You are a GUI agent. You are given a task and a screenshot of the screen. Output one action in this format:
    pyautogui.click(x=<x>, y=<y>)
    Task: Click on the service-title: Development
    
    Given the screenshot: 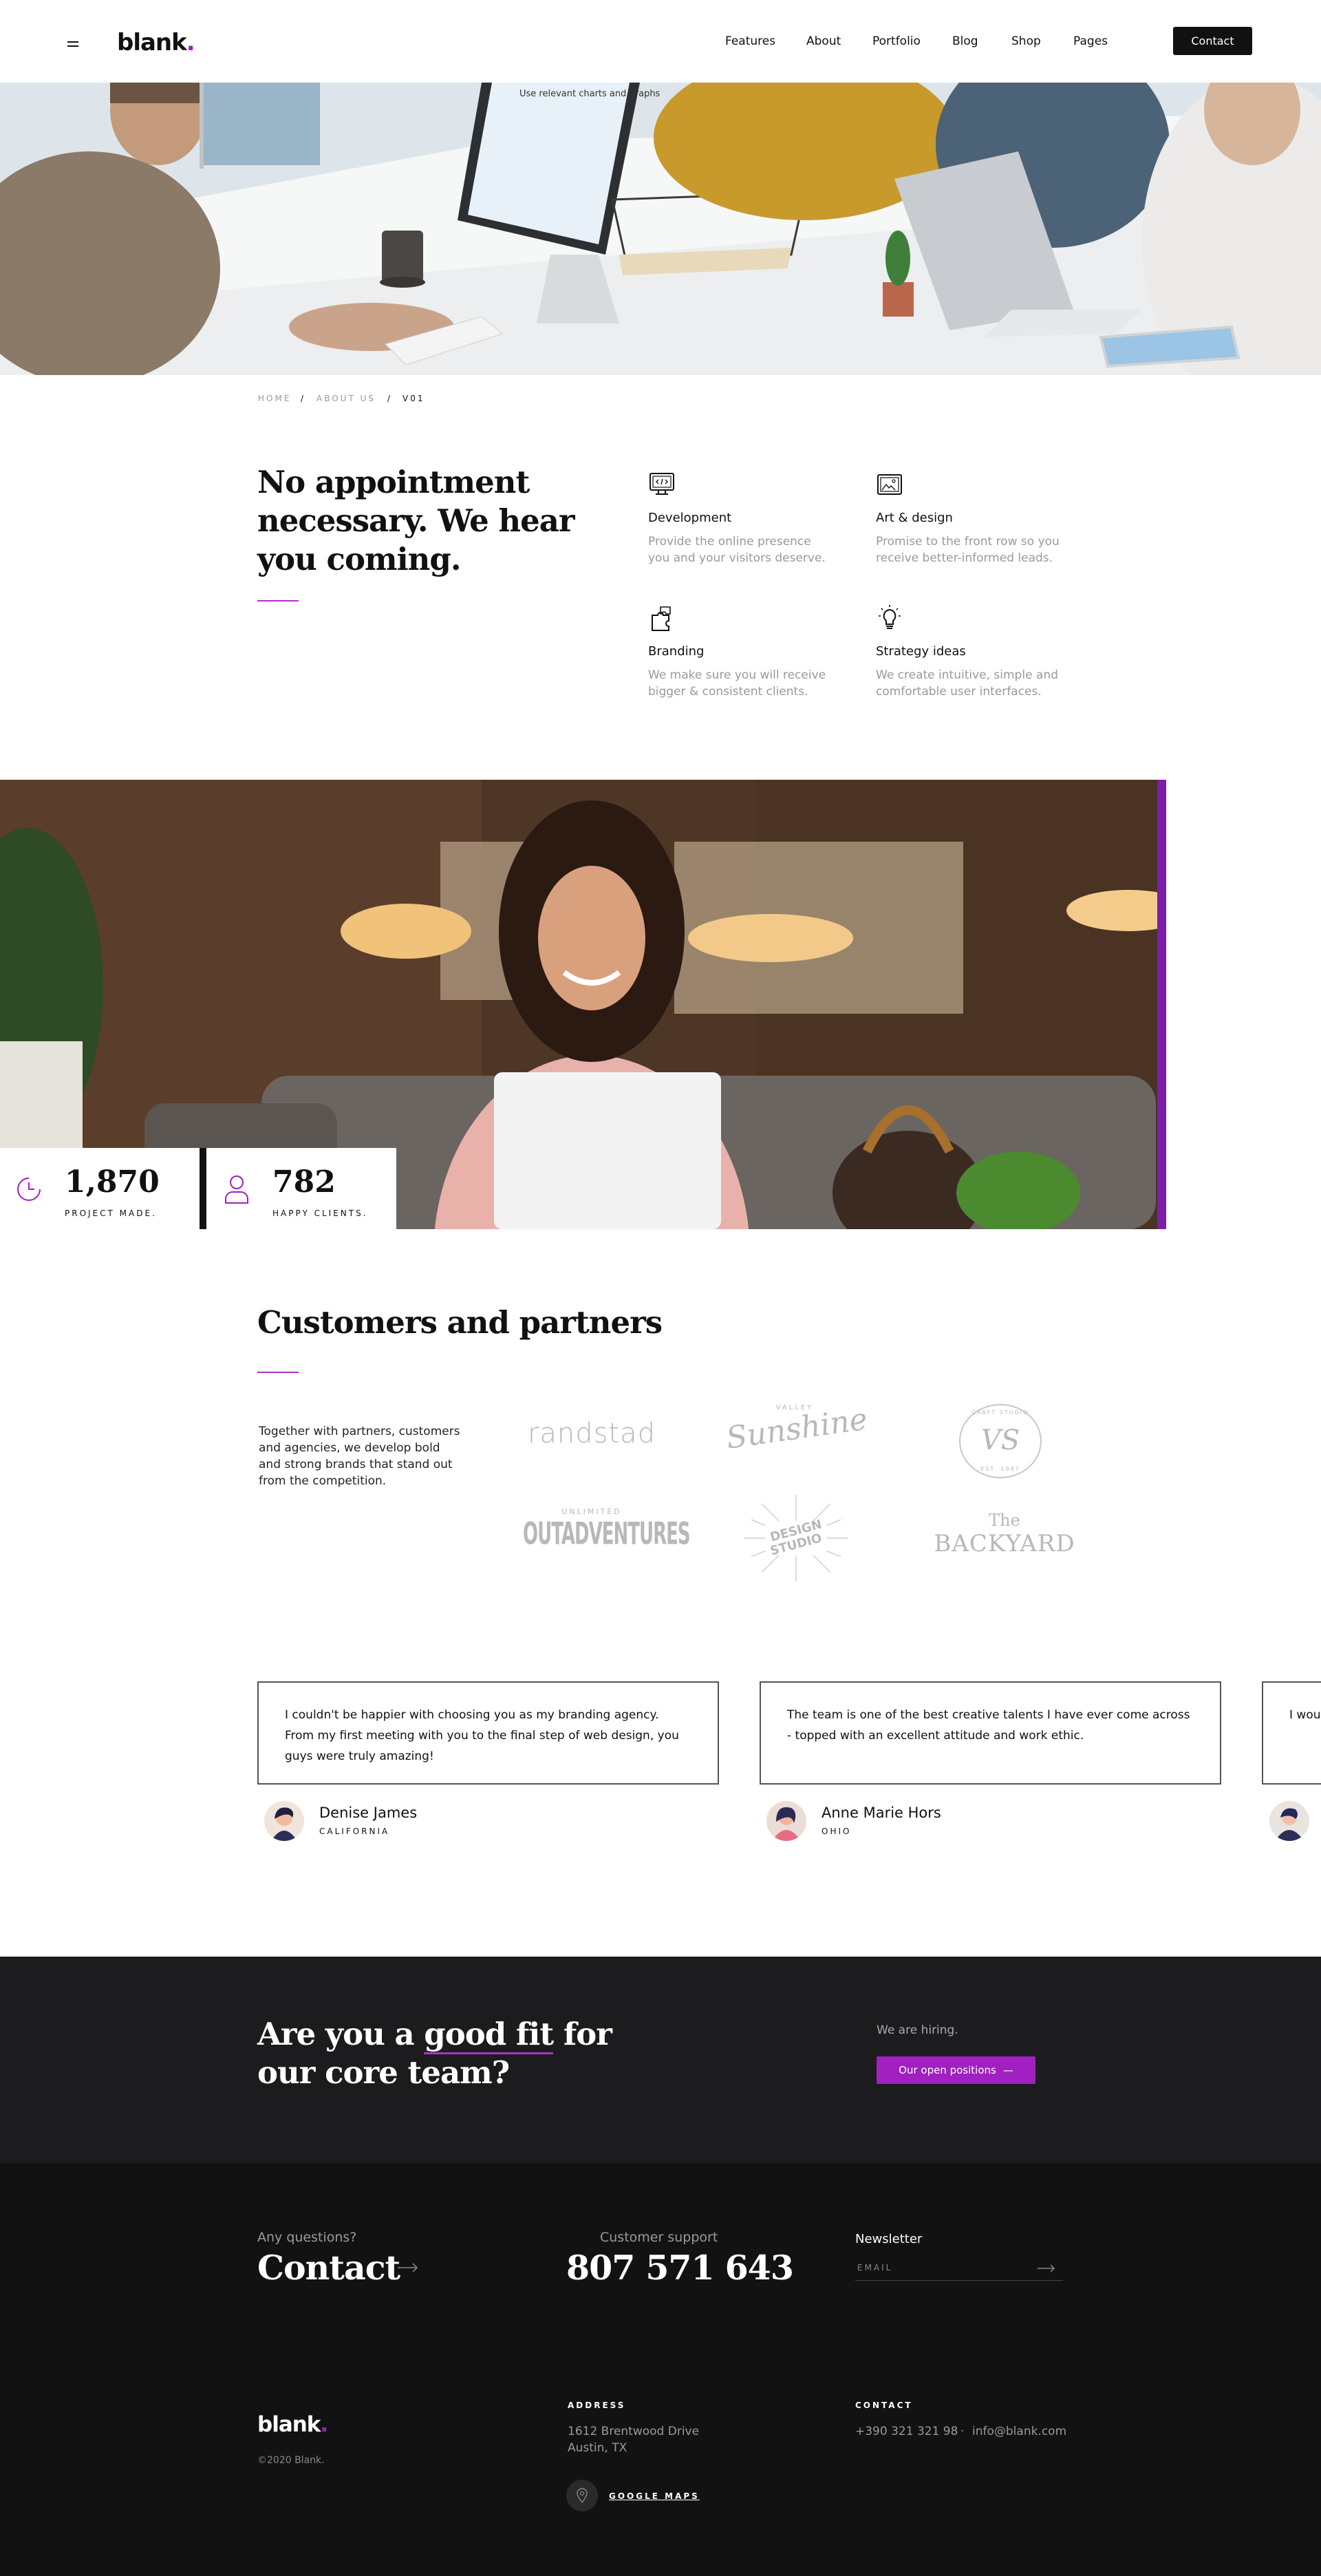 What is the action you would take?
    pyautogui.click(x=690, y=518)
    